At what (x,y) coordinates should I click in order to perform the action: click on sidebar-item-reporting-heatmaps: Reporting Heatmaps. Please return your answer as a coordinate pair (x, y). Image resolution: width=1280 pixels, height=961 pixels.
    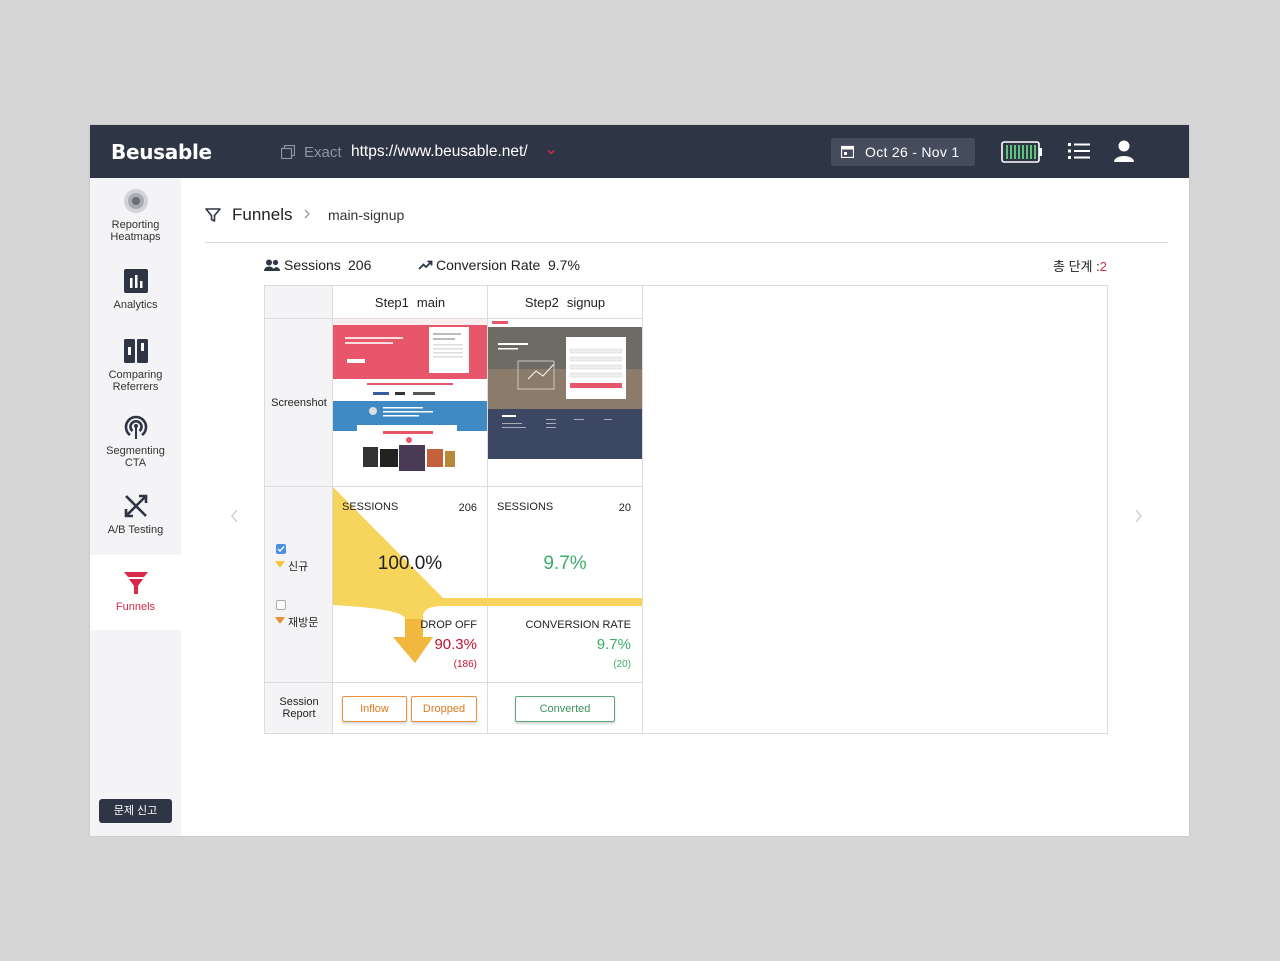
    Looking at the image, I should click on (135, 215).